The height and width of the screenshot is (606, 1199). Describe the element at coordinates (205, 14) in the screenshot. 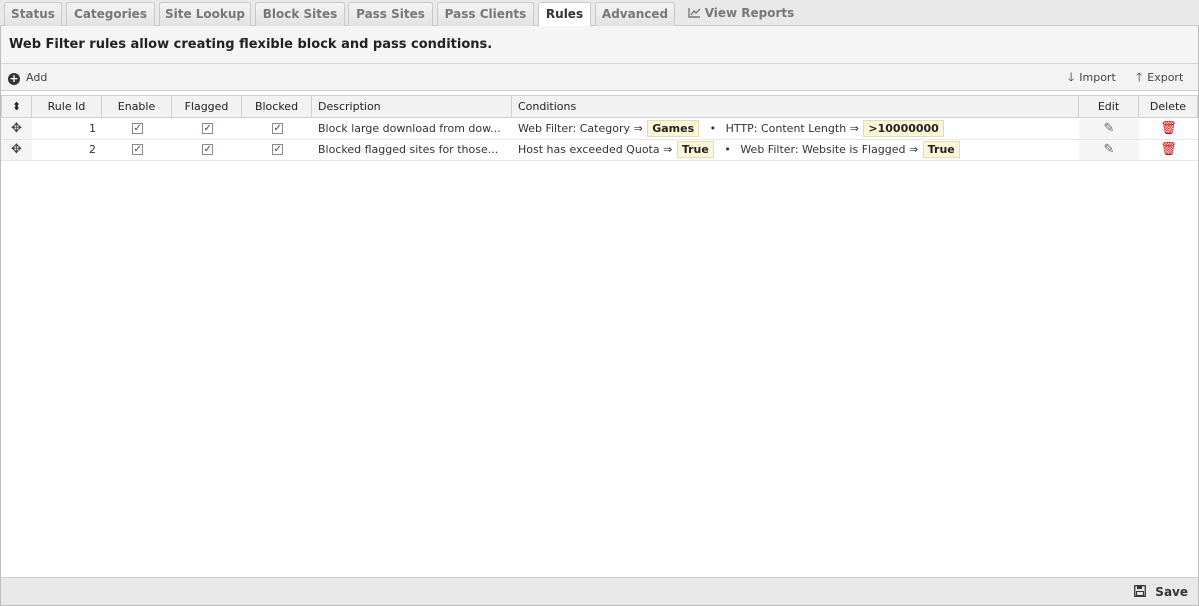

I see `tab-site-lookup: Site Lookup` at that location.